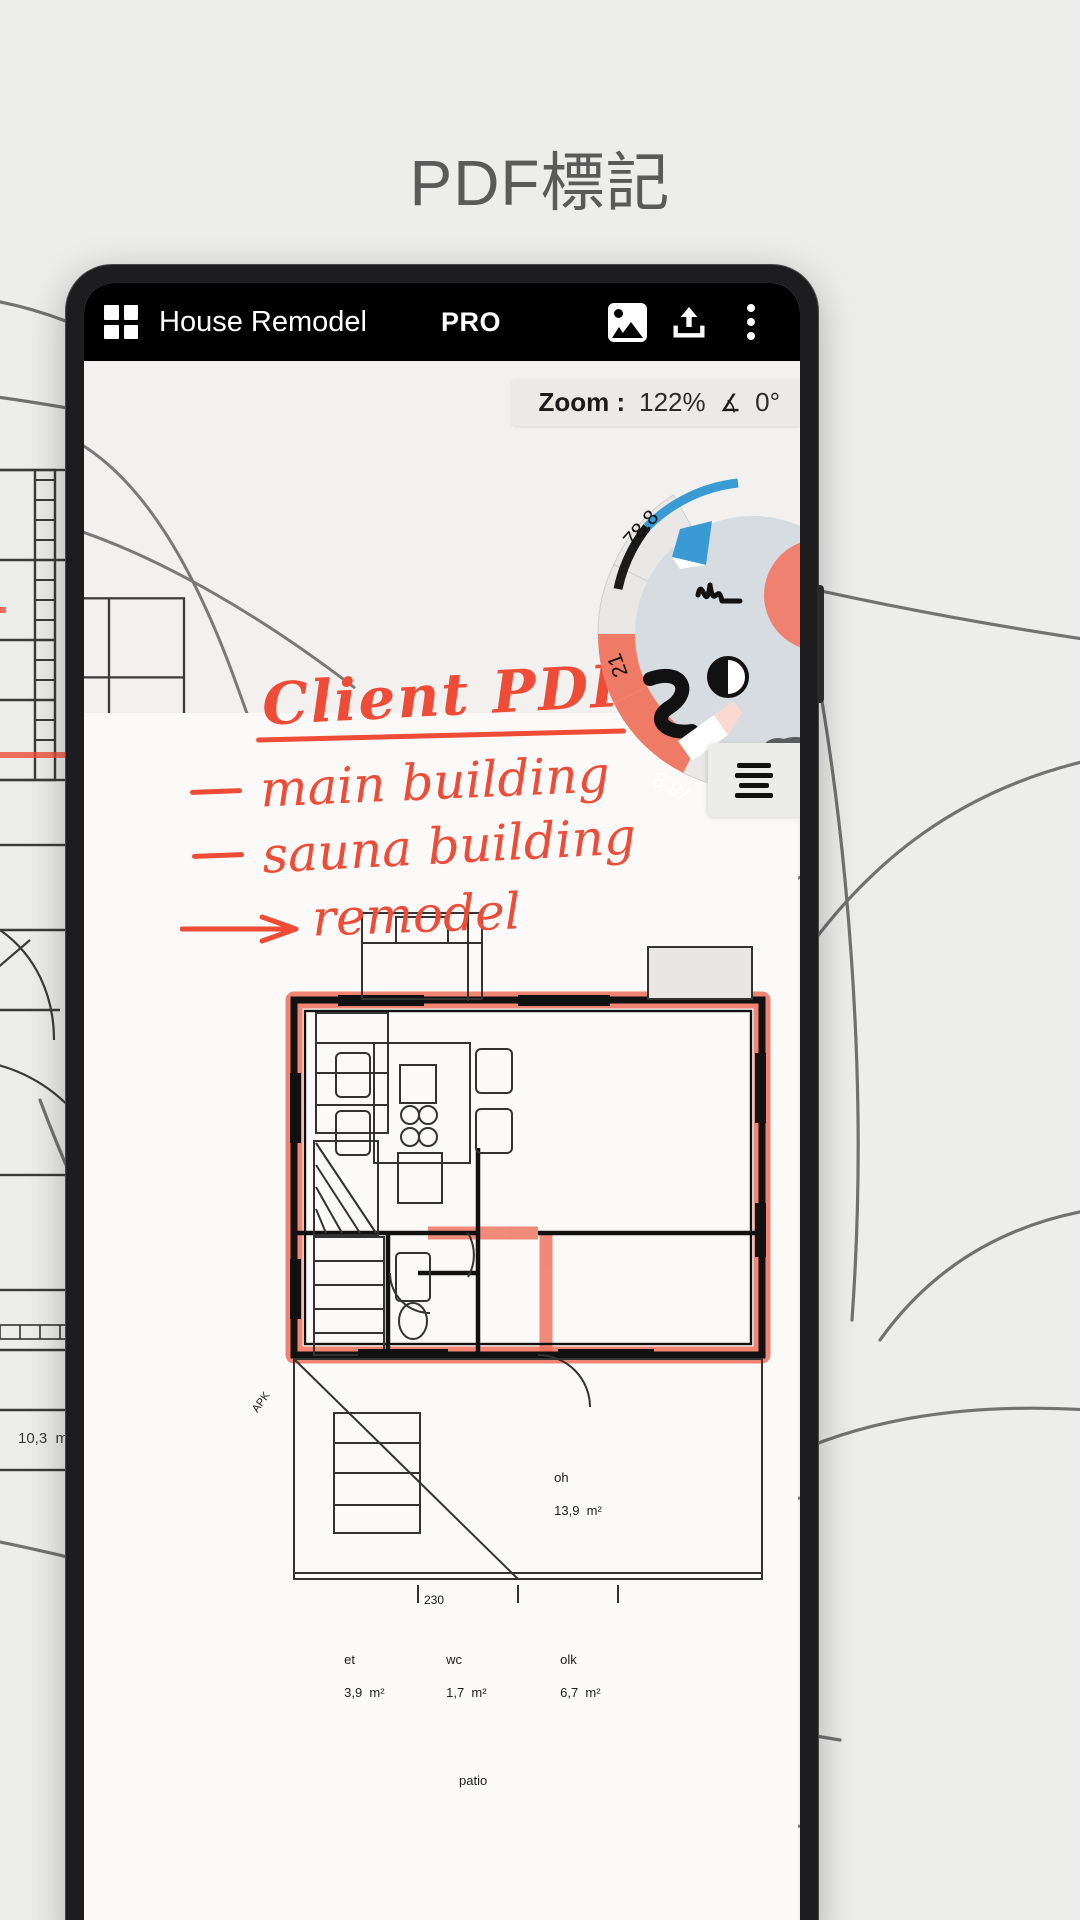 Image resolution: width=1080 pixels, height=1920 pixels. I want to click on upload-button, so click(689, 322).